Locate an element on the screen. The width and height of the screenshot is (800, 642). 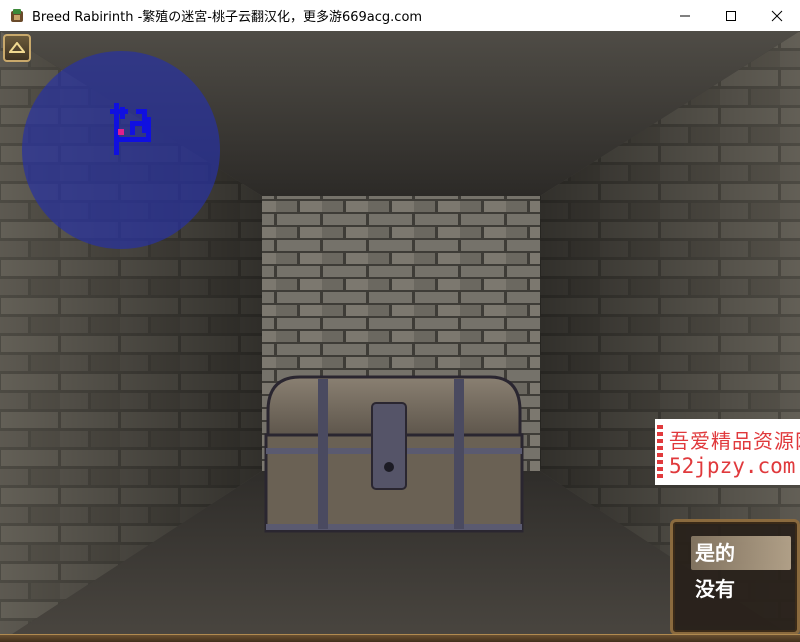
choice-yes: 是的 is located at coordinates (741, 553).